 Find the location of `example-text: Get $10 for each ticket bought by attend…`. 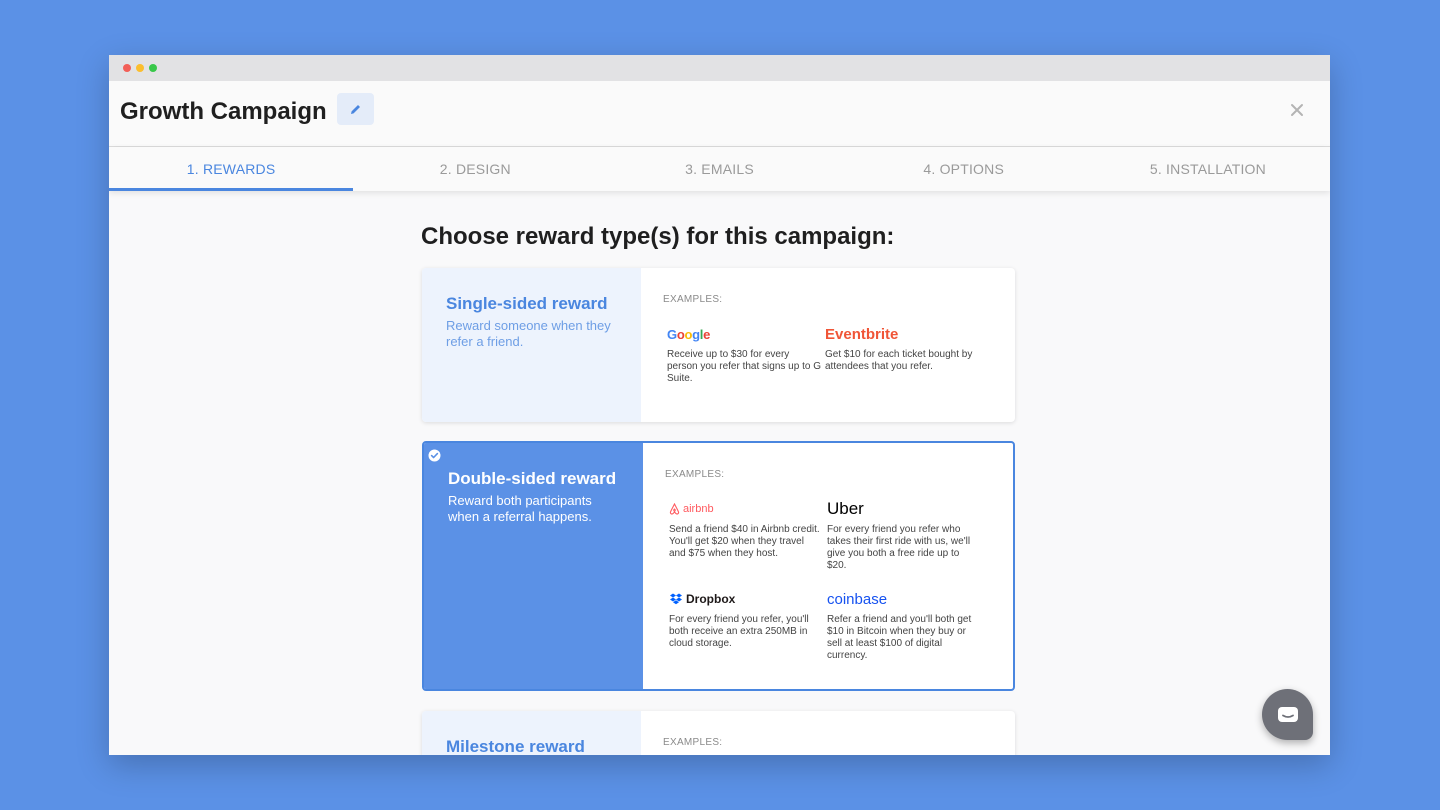

example-text: Get $10 for each ticket bought by attend… is located at coordinates (899, 360).